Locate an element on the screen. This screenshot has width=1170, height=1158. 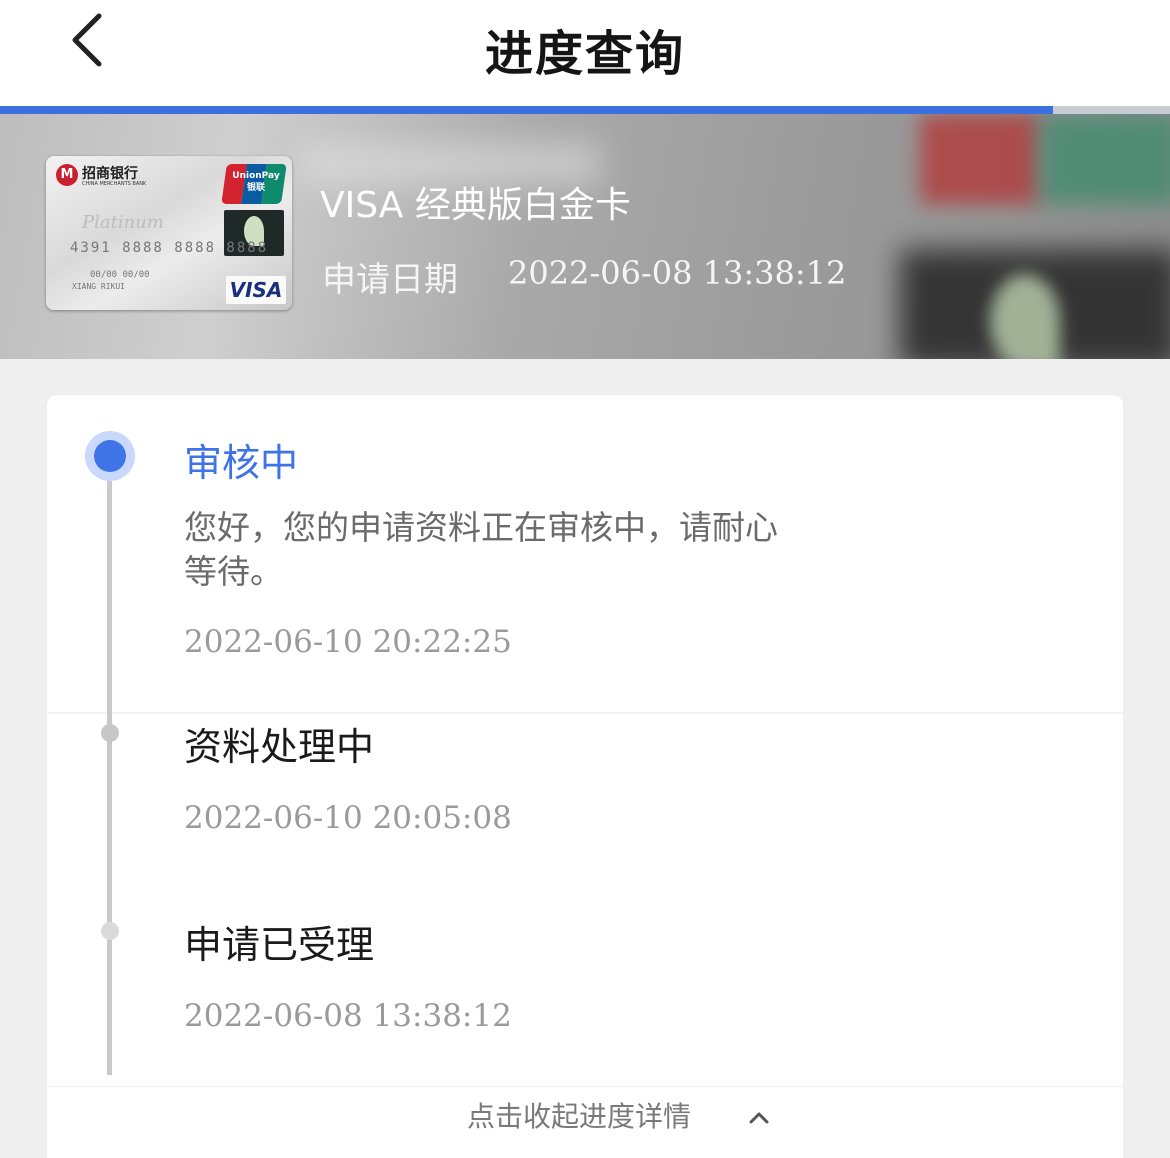
card-expiry: 00/00 00/00 is located at coordinates (120, 275).